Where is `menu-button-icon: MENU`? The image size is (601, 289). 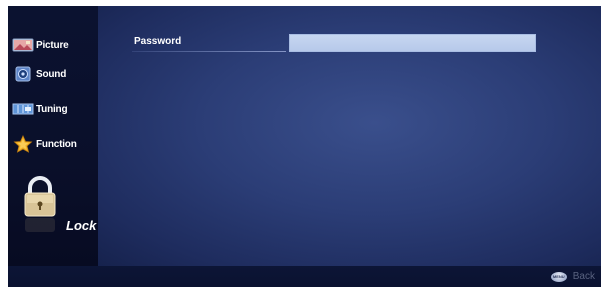 menu-button-icon: MENU is located at coordinates (558, 276).